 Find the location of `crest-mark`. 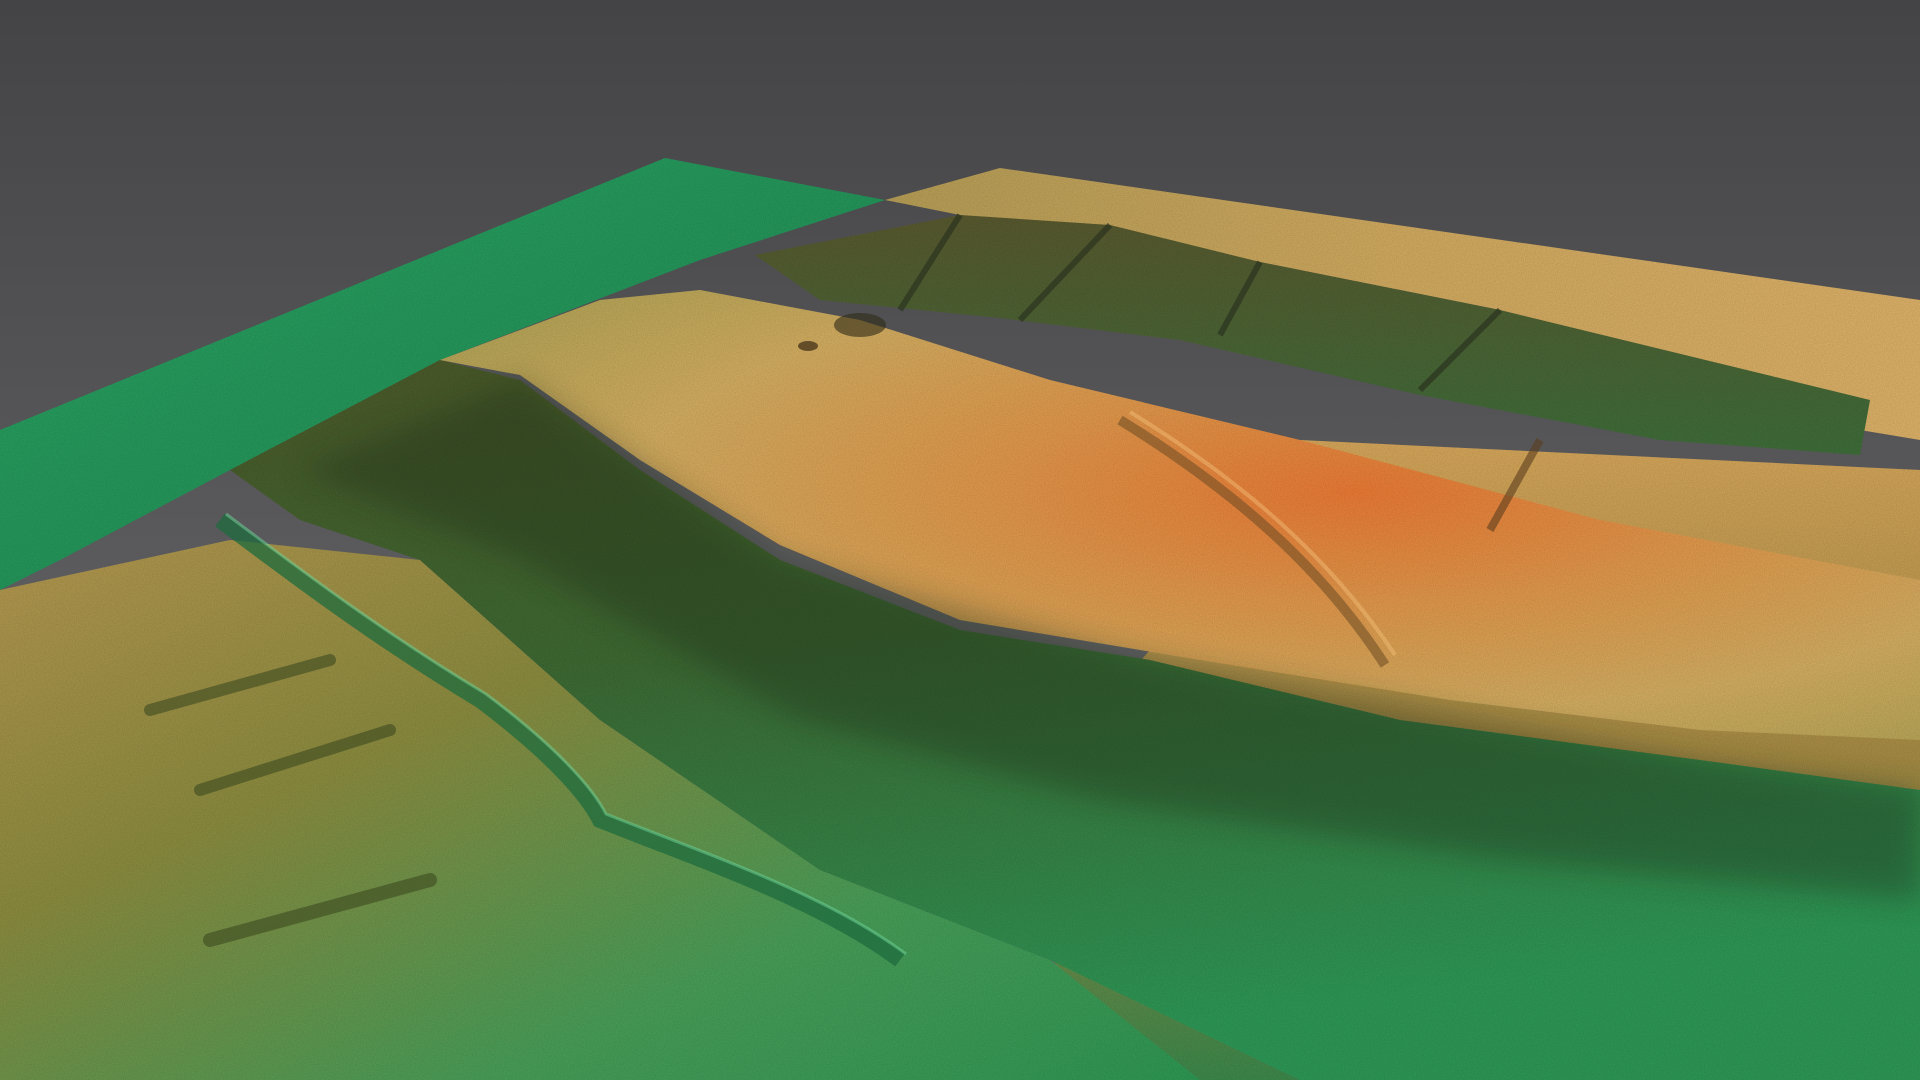

crest-mark is located at coordinates (808, 346).